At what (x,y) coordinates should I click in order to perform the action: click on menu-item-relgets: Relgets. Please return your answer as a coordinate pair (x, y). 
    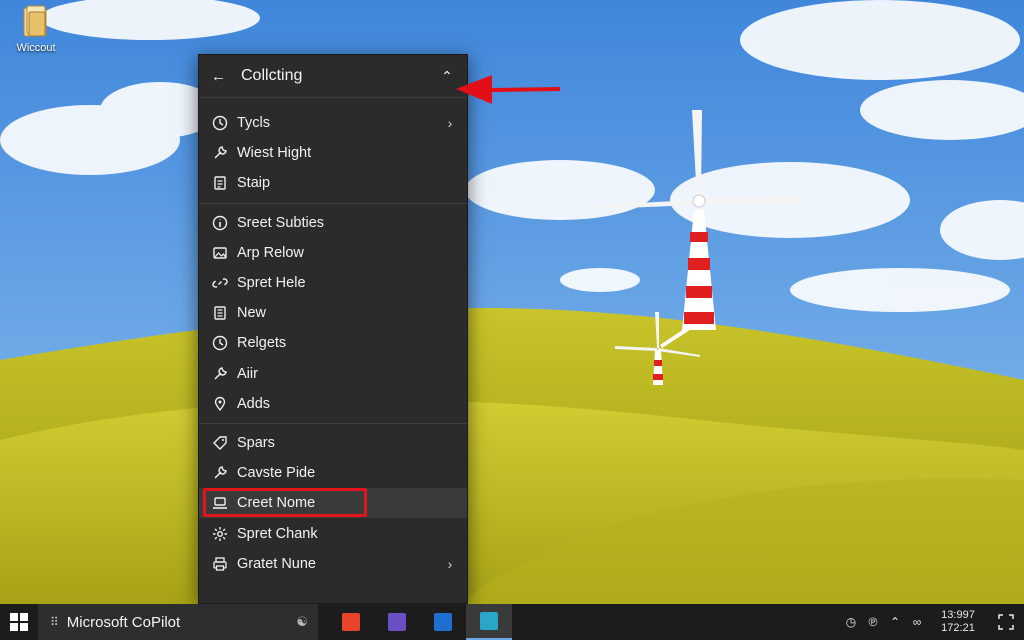
    Looking at the image, I should click on (333, 343).